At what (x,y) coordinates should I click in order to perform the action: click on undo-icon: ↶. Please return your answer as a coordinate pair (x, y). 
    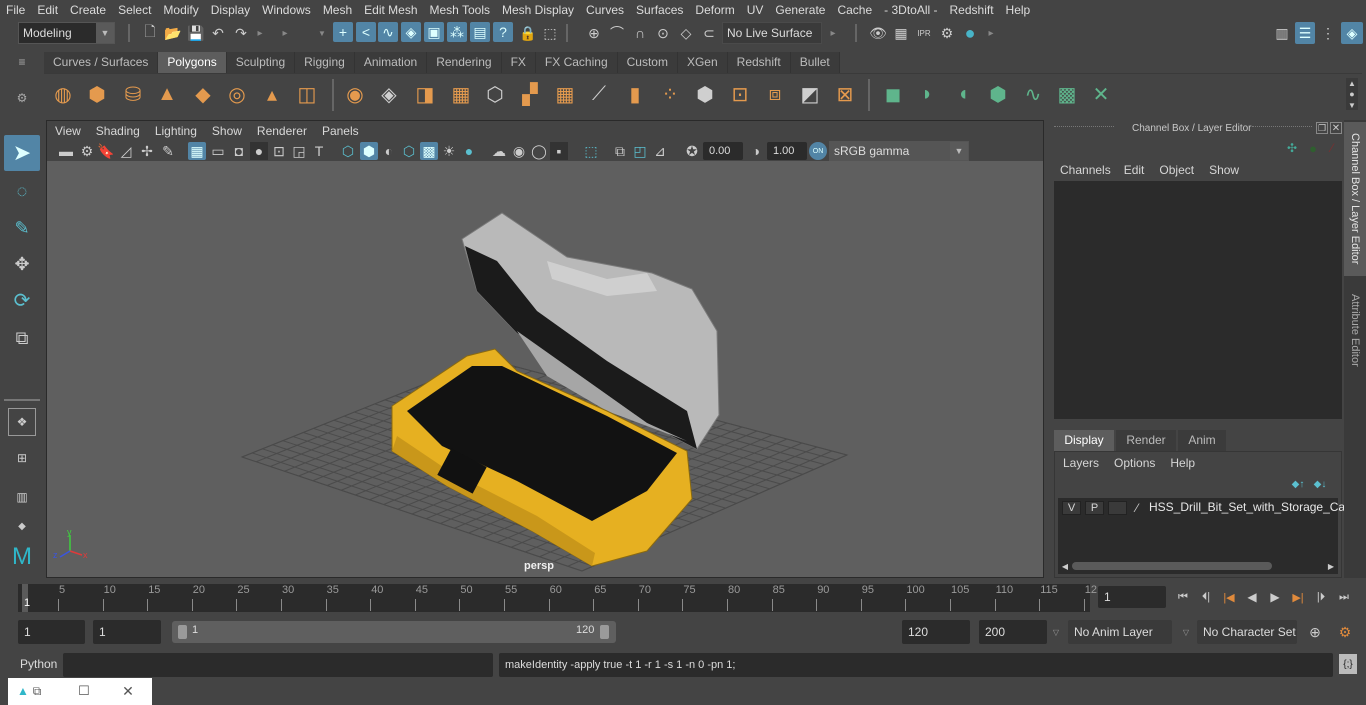
    Looking at the image, I should click on (218, 33).